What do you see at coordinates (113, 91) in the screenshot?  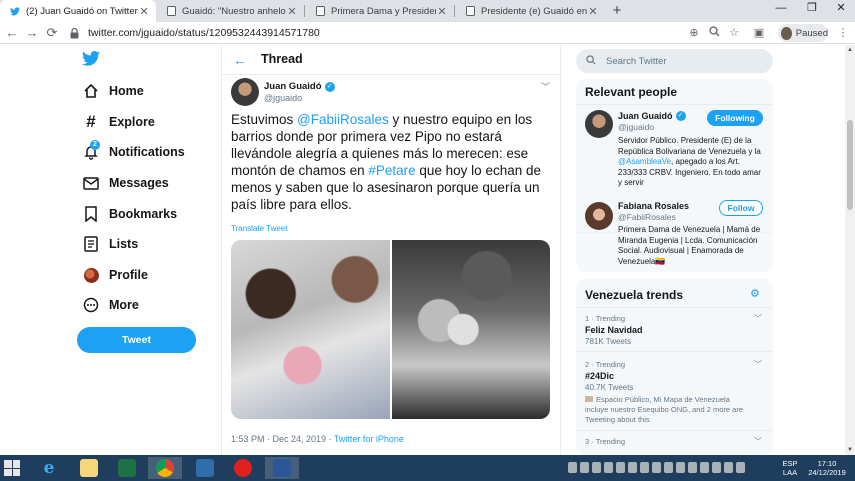 I see `sidebar-item-home: Home` at bounding box center [113, 91].